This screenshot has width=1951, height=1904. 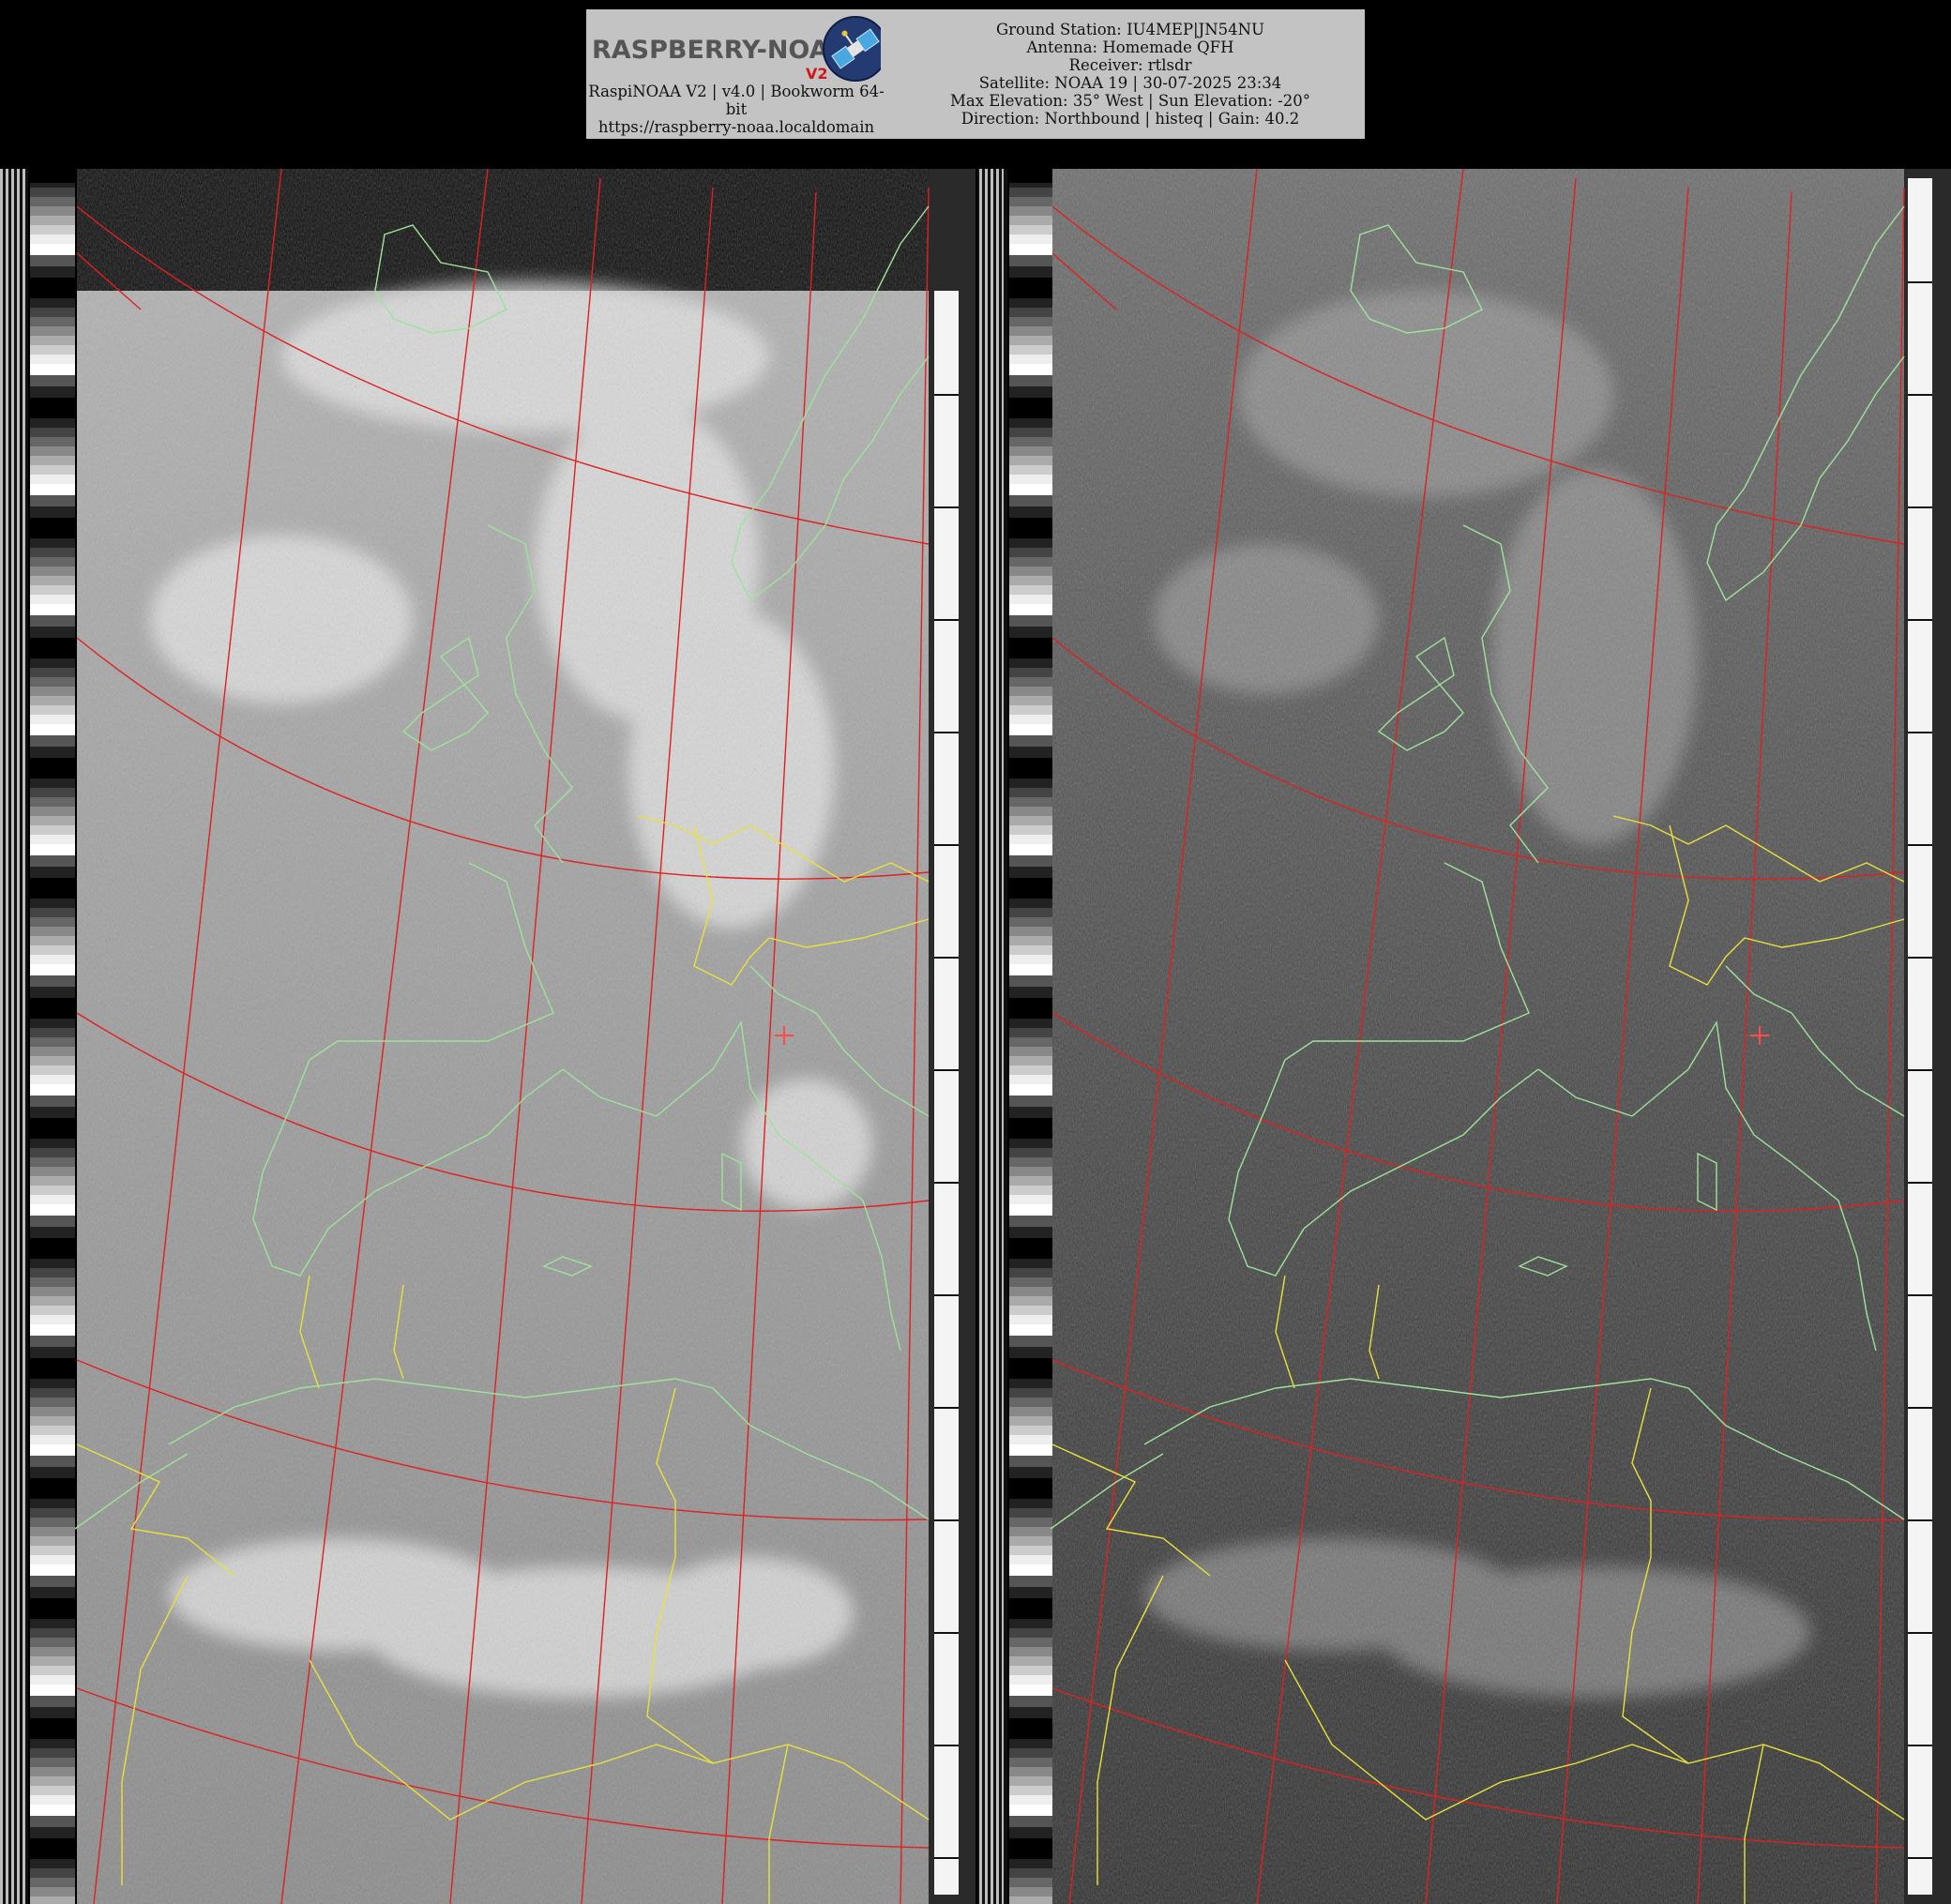 I want to click on telemetry-strip-left, so click(x=946, y=1093).